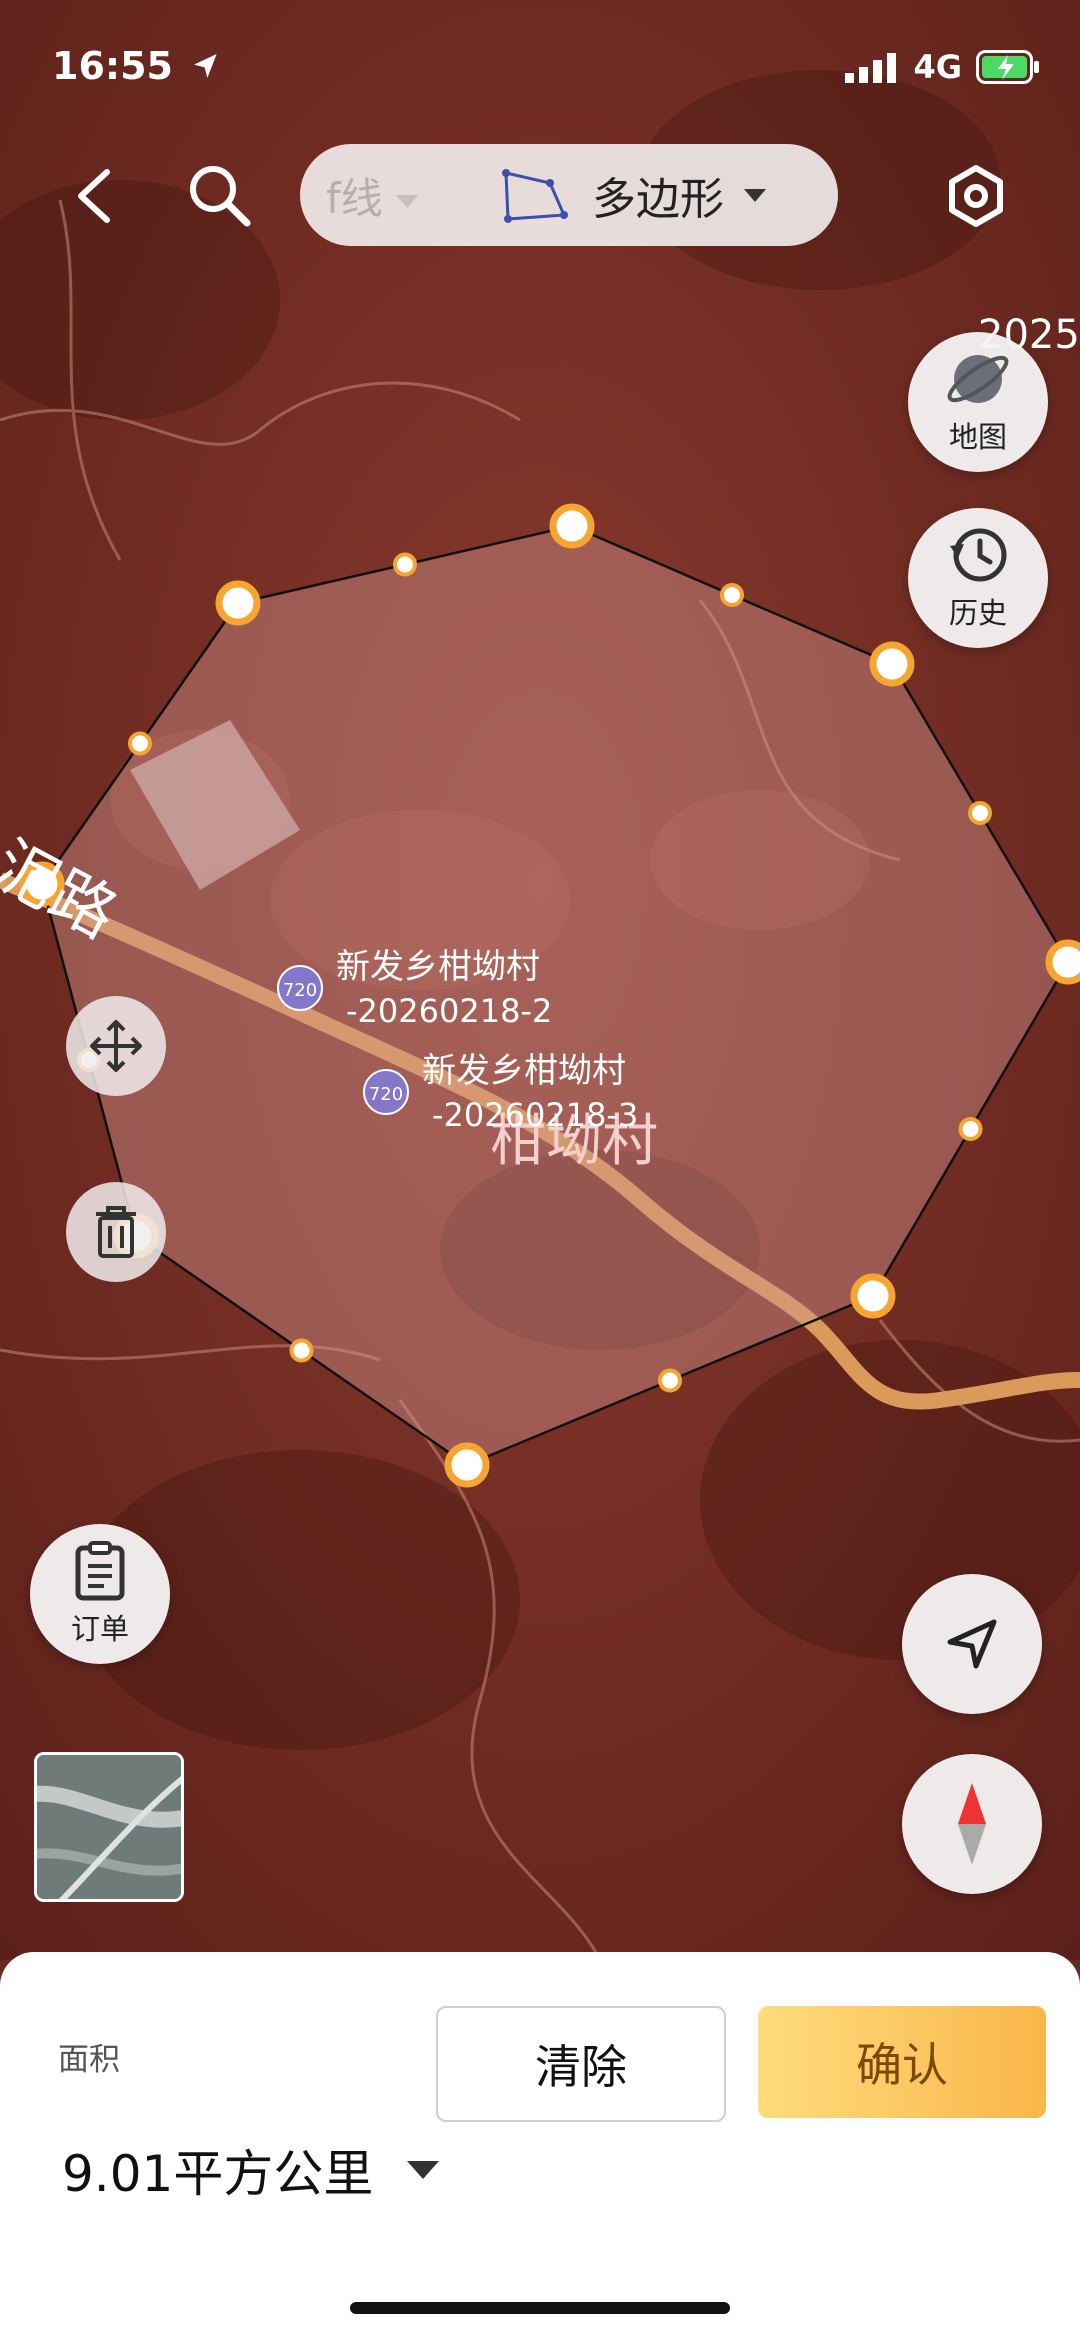 Image resolution: width=1080 pixels, height=2339 pixels. I want to click on home-indicator, so click(540, 2308).